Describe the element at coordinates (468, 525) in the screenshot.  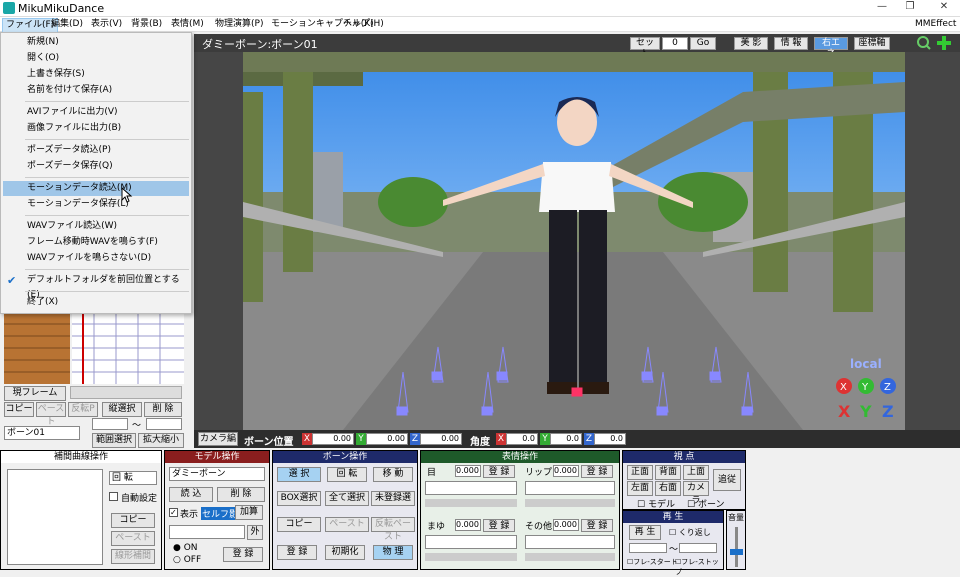
I see `brow-value: 0.000` at that location.